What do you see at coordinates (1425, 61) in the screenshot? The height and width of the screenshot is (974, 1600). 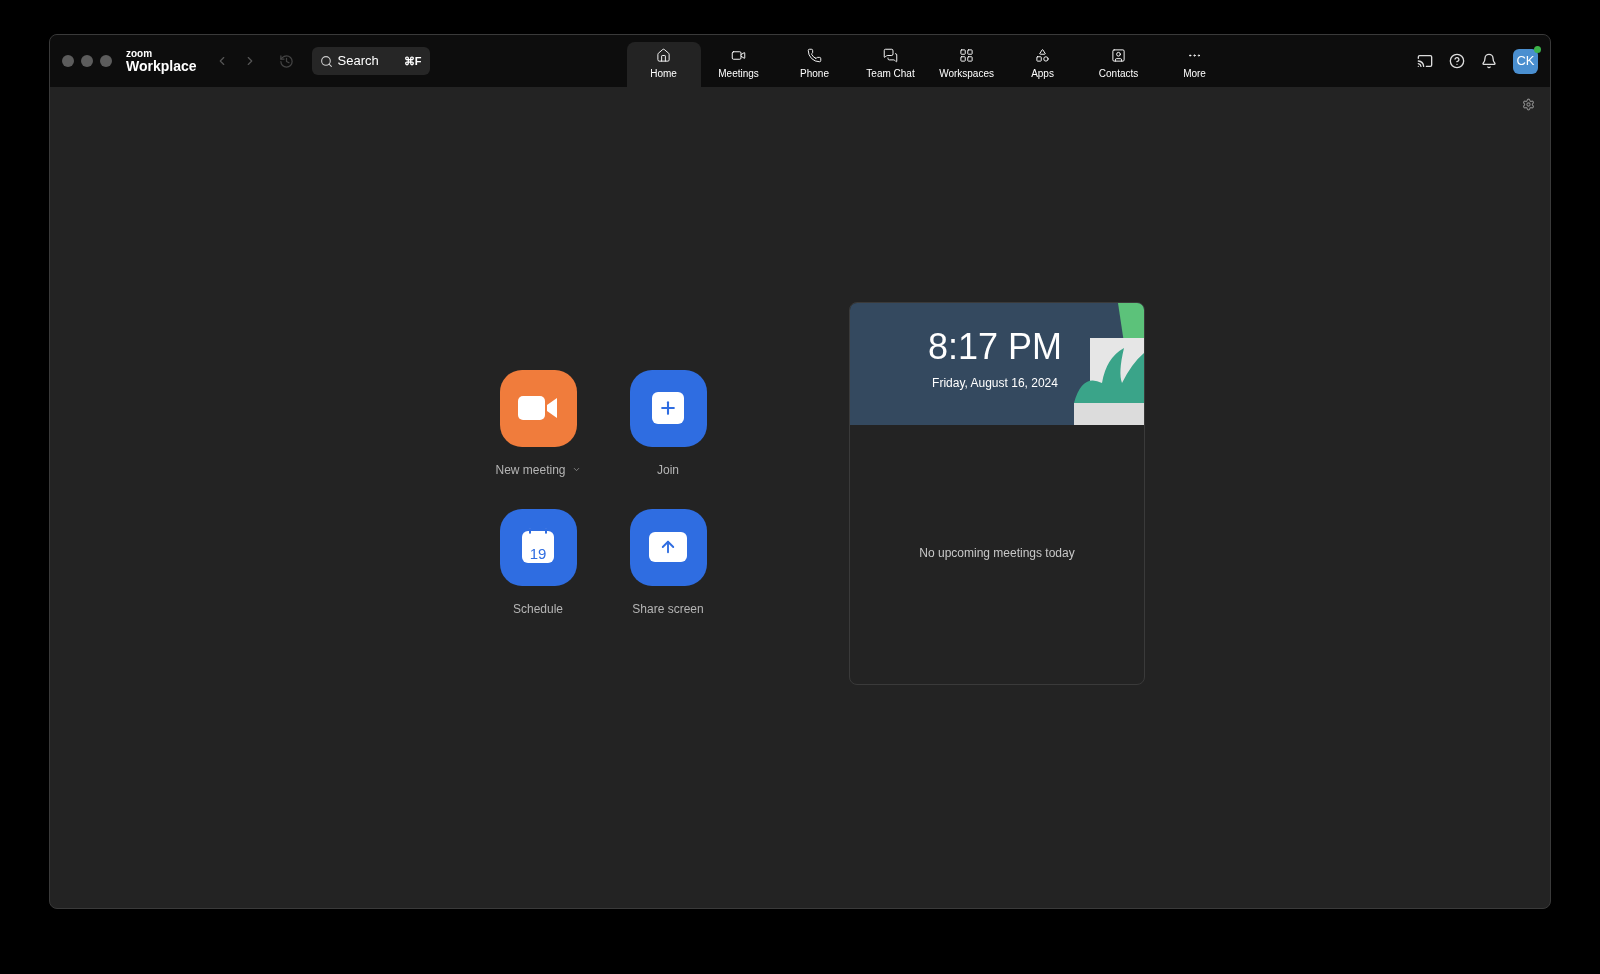 I see `cast-icon` at bounding box center [1425, 61].